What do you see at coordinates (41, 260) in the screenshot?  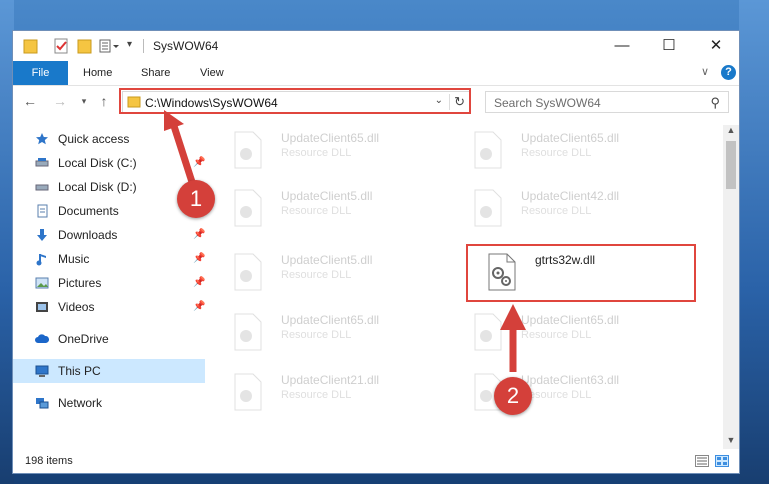 I see `music-icon` at bounding box center [41, 260].